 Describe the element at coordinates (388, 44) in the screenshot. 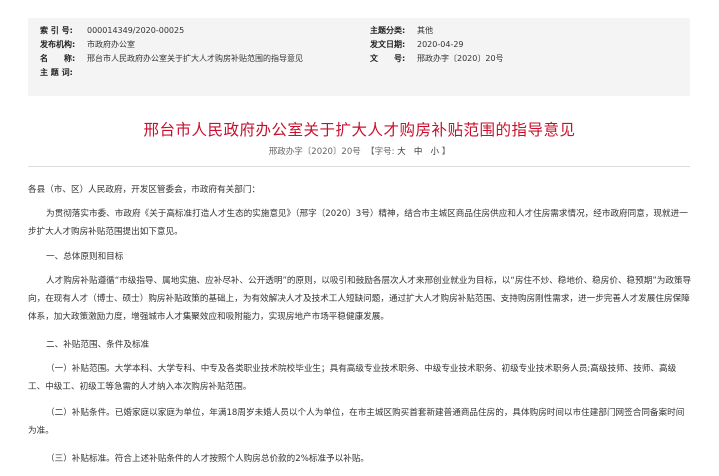

I see `issue-date-label: 发文日期:` at that location.